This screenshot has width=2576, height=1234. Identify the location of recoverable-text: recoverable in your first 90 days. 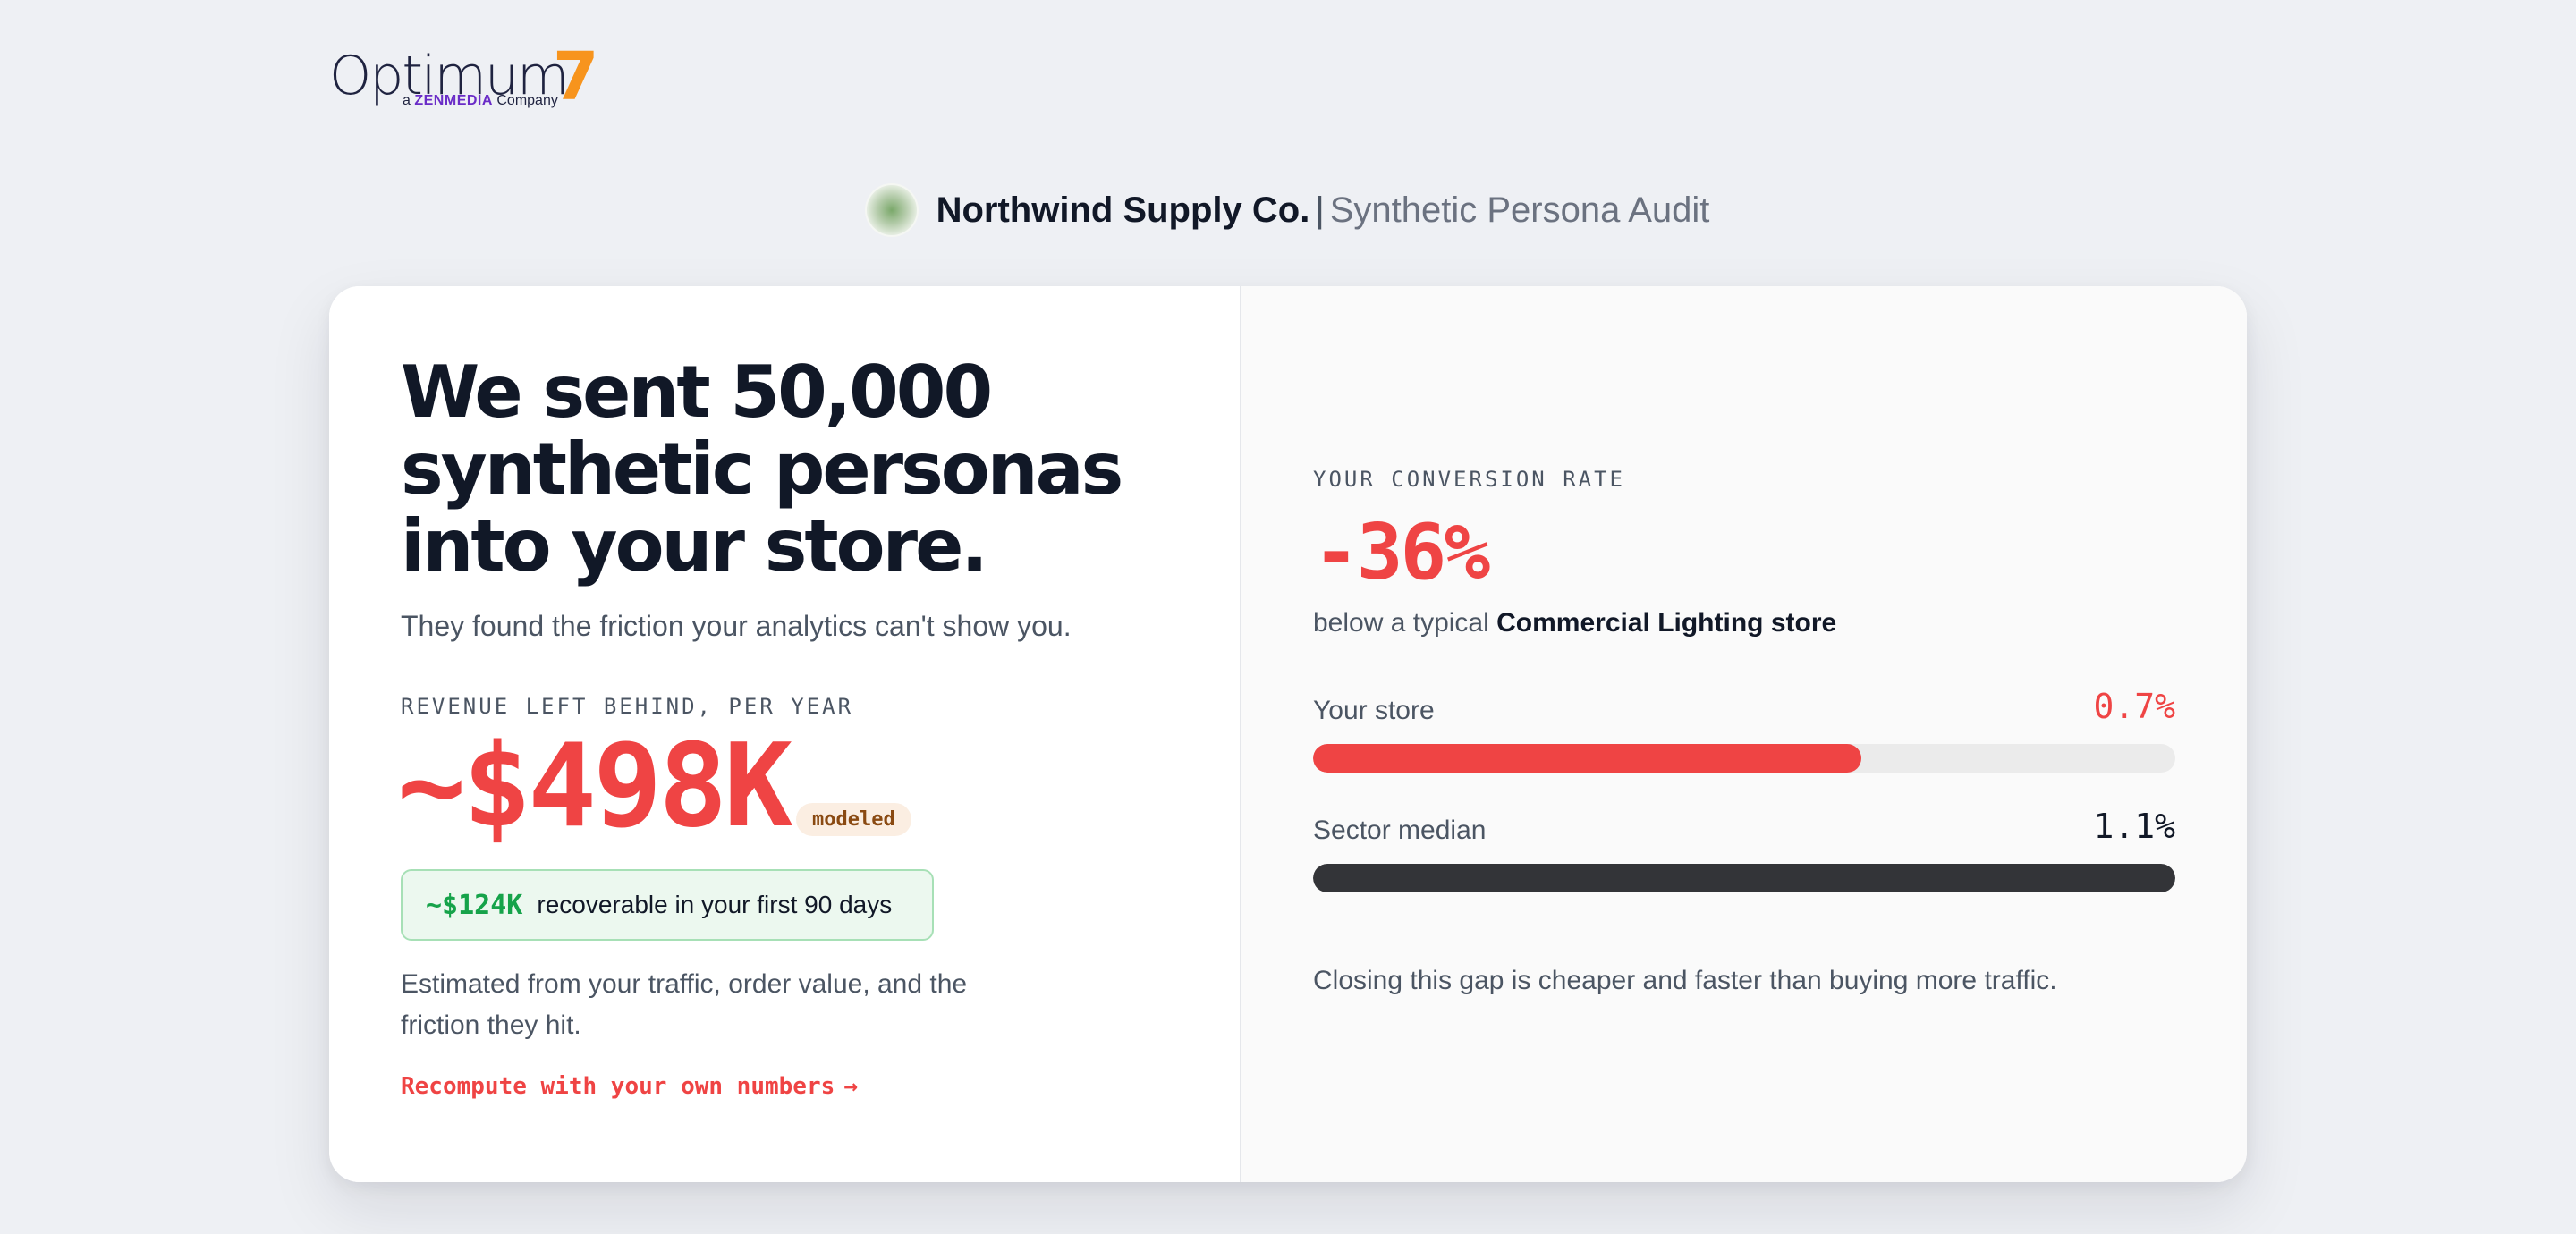
(715, 905).